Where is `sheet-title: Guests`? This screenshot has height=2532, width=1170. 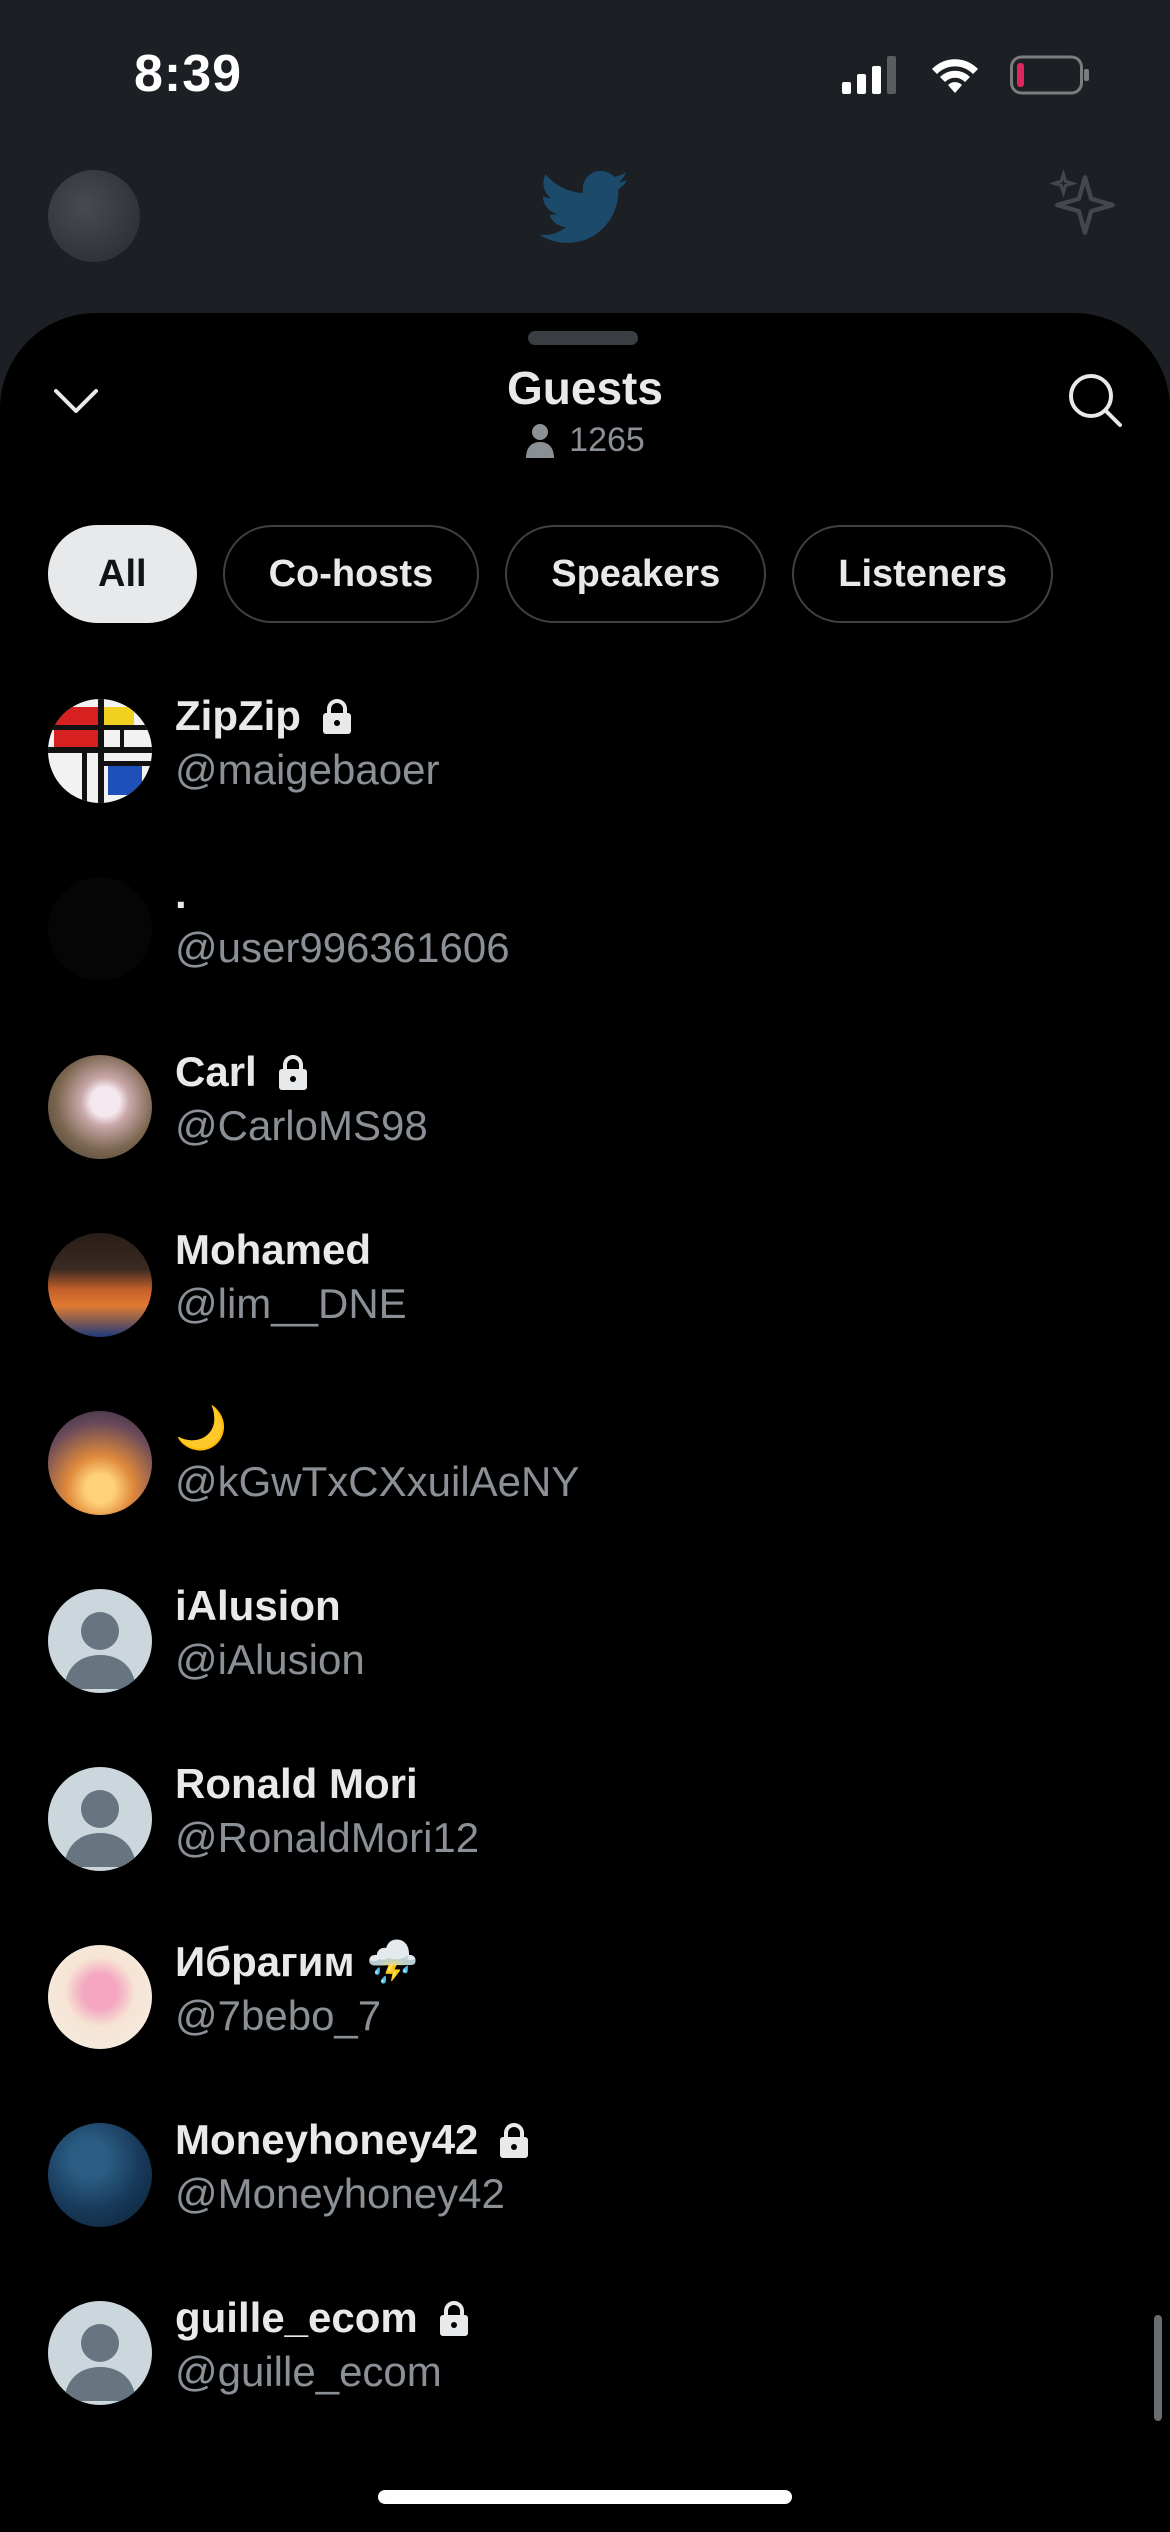
sheet-title: Guests is located at coordinates (585, 388).